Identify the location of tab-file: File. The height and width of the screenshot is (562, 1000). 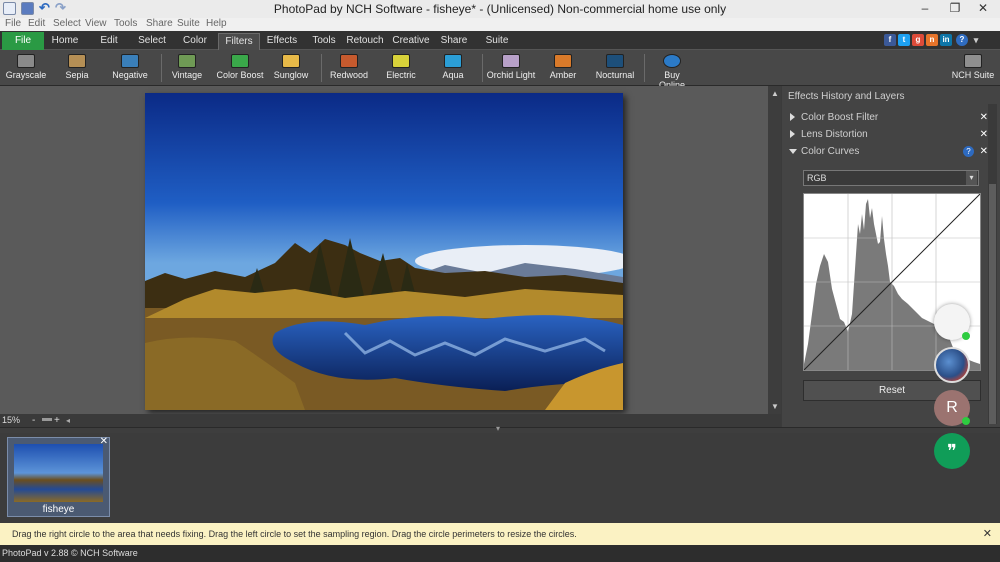
(23, 41).